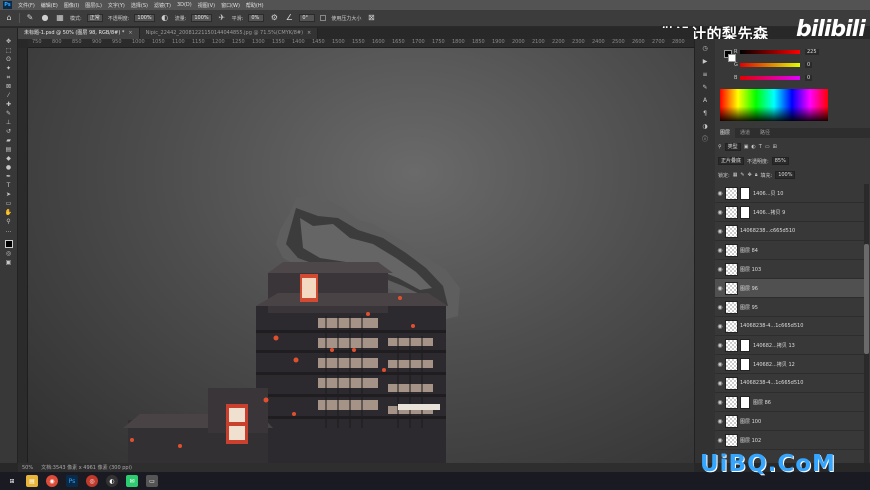  Describe the element at coordinates (9, 41) in the screenshot. I see `move-tool-icon: ✥` at that location.